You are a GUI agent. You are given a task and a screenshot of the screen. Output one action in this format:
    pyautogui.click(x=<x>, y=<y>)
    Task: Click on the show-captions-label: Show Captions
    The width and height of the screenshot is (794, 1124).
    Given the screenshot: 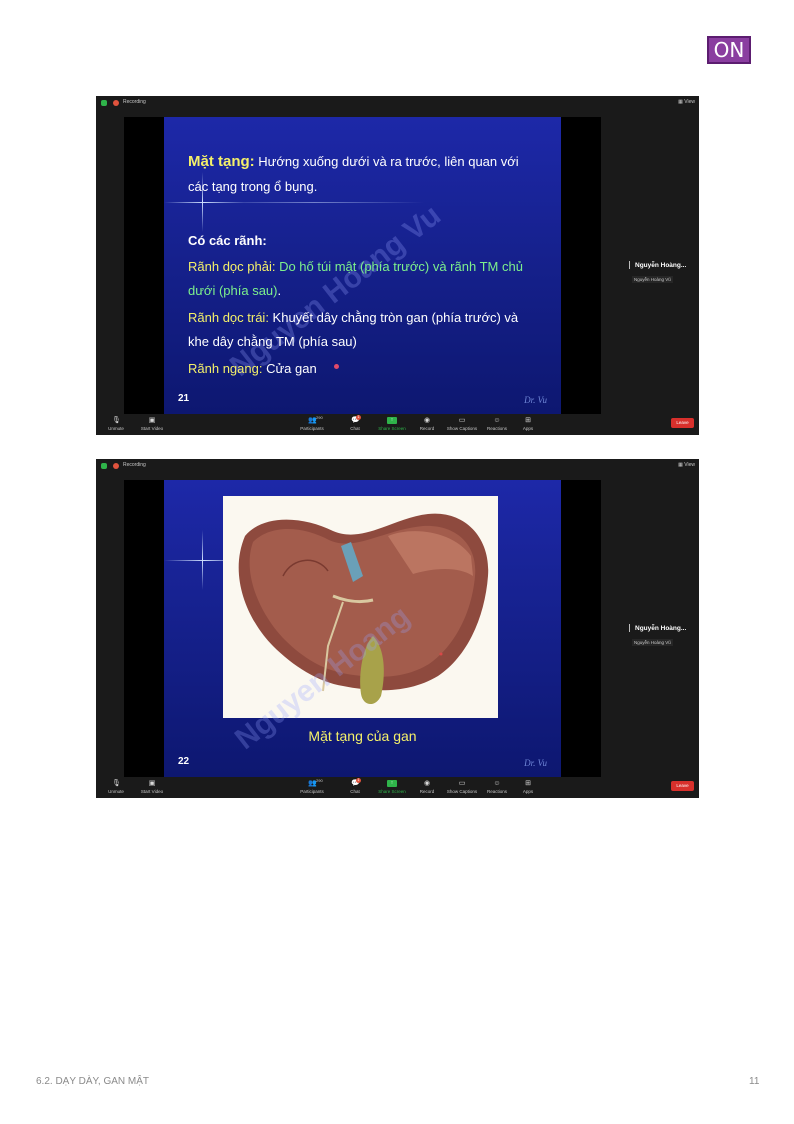 What is the action you would take?
    pyautogui.click(x=462, y=428)
    